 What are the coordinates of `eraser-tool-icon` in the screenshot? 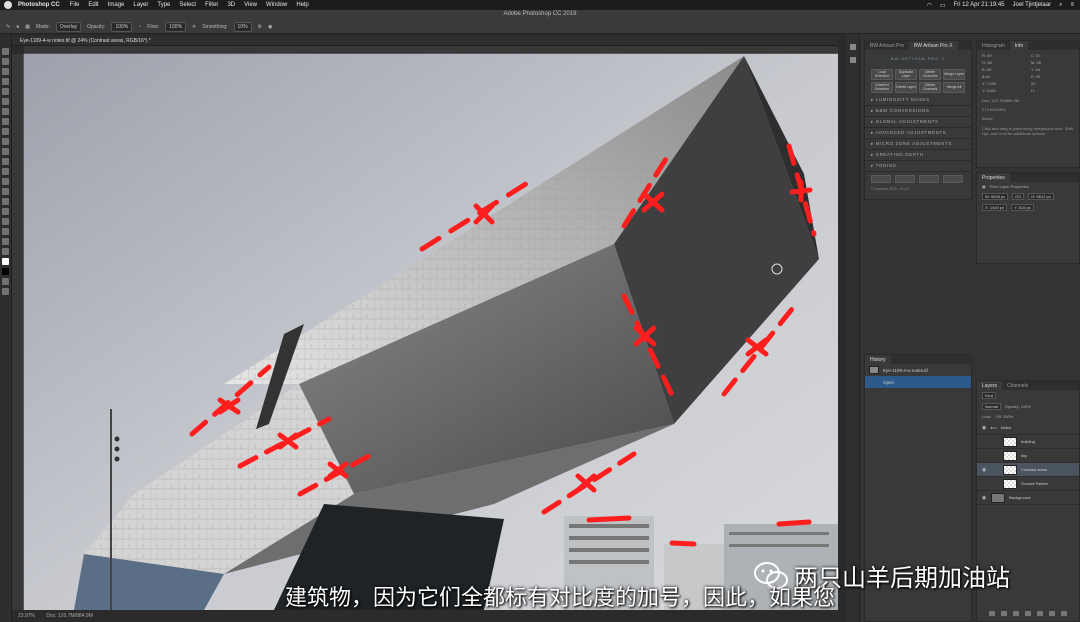 It's located at (5, 151).